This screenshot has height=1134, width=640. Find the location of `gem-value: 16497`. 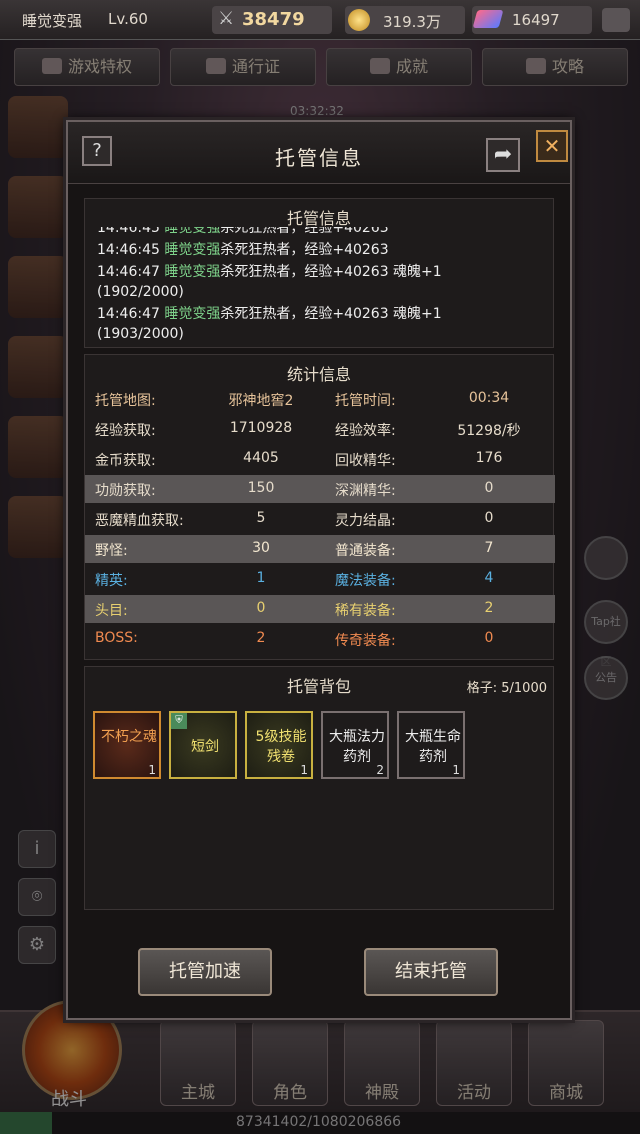

gem-value: 16497 is located at coordinates (536, 20).